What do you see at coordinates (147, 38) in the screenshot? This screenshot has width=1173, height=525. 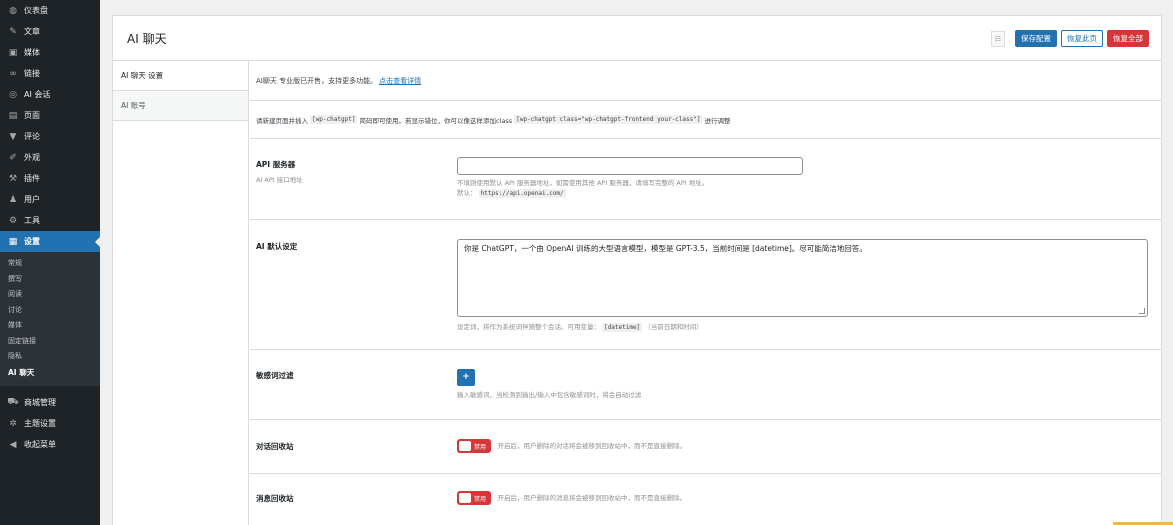 I see `page-title: AI 聊天` at bounding box center [147, 38].